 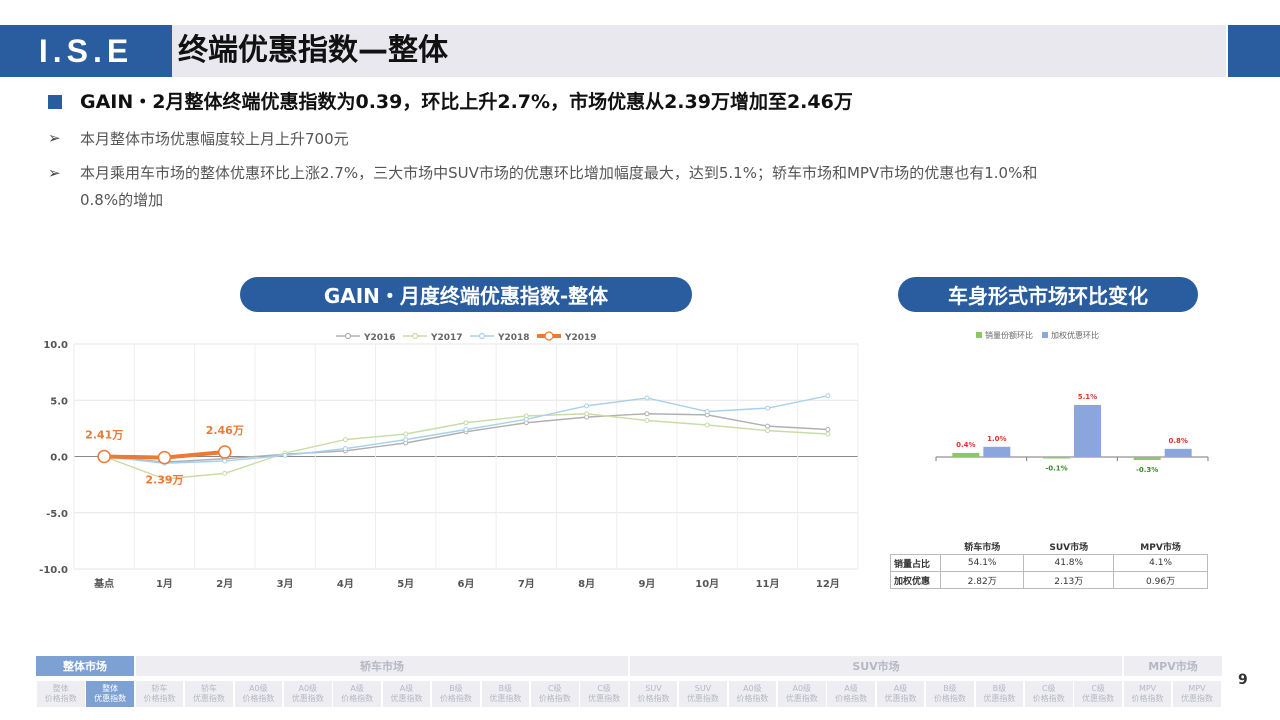 What do you see at coordinates (446, 338) in the screenshot?
I see `legend-label: Y2017` at bounding box center [446, 338].